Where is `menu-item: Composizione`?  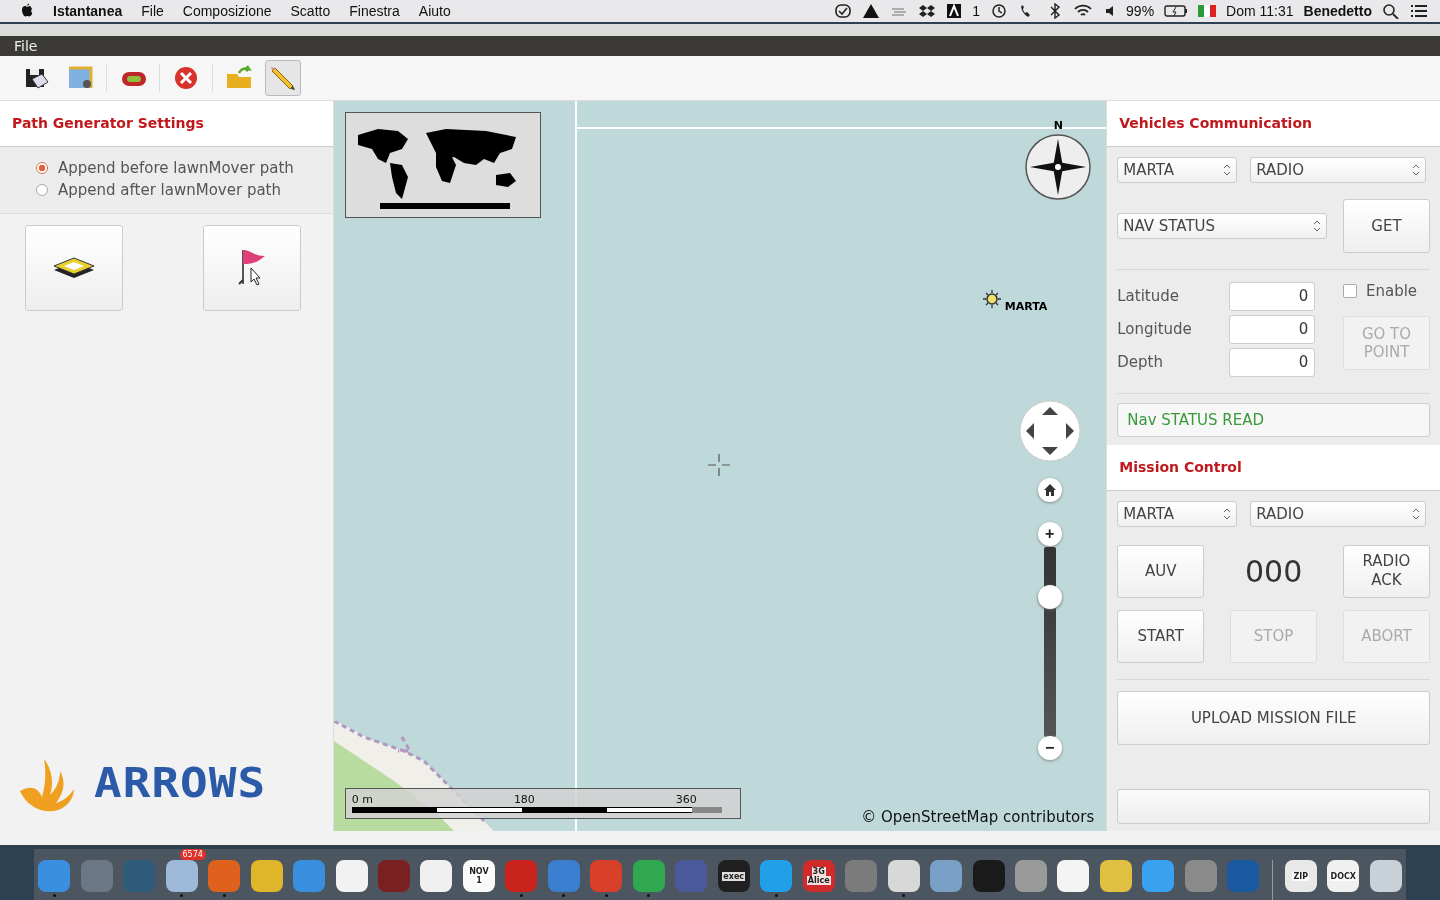
menu-item: Composizione is located at coordinates (227, 11).